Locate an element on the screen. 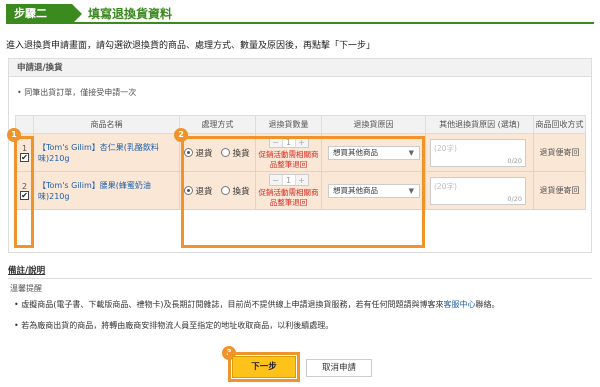  options-highlight is located at coordinates (303, 192).